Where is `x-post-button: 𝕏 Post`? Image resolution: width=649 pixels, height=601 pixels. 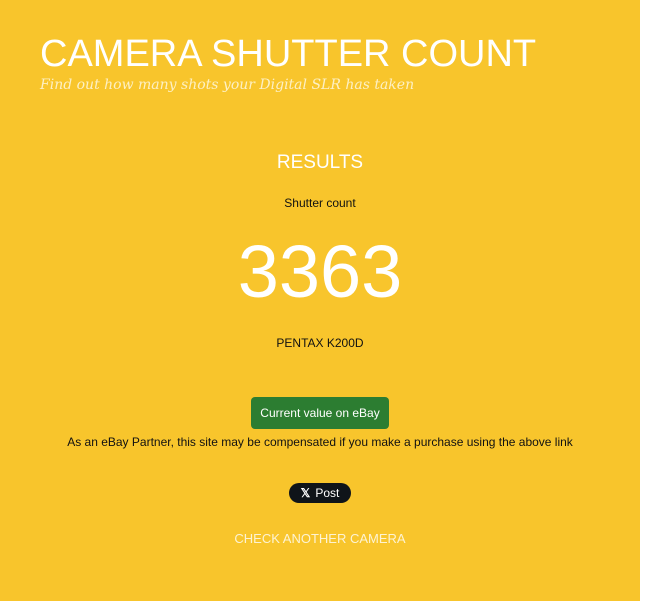 x-post-button: 𝕏 Post is located at coordinates (320, 493).